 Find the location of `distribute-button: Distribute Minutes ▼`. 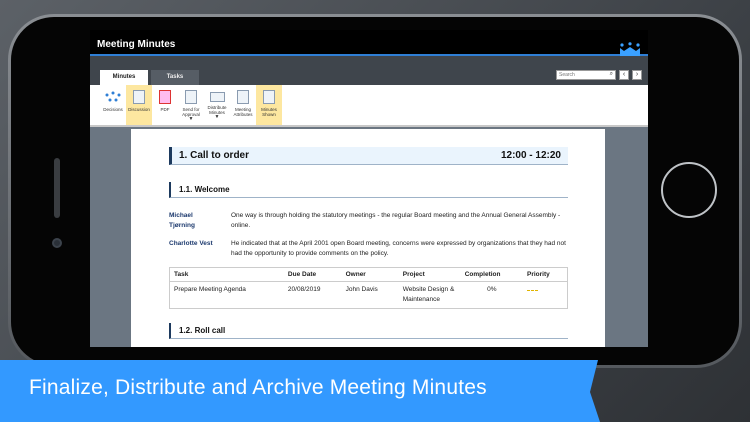

distribute-button: Distribute Minutes ▼ is located at coordinates (217, 105).